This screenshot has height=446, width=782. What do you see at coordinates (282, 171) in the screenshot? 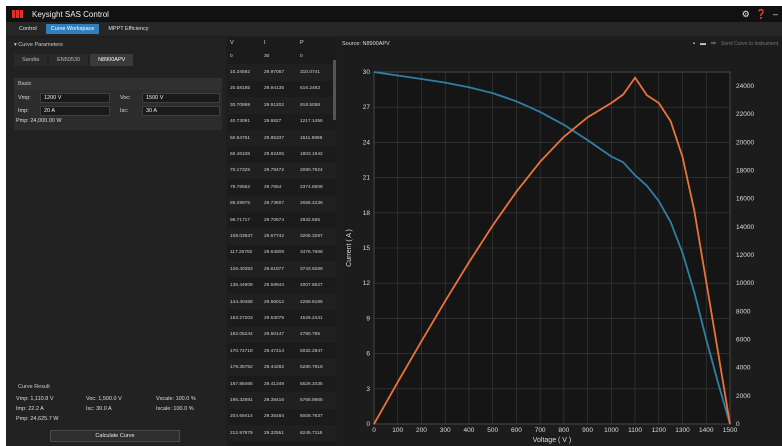
I see `table-row: 70.17325 29.79472 2090.7924` at bounding box center [282, 171].